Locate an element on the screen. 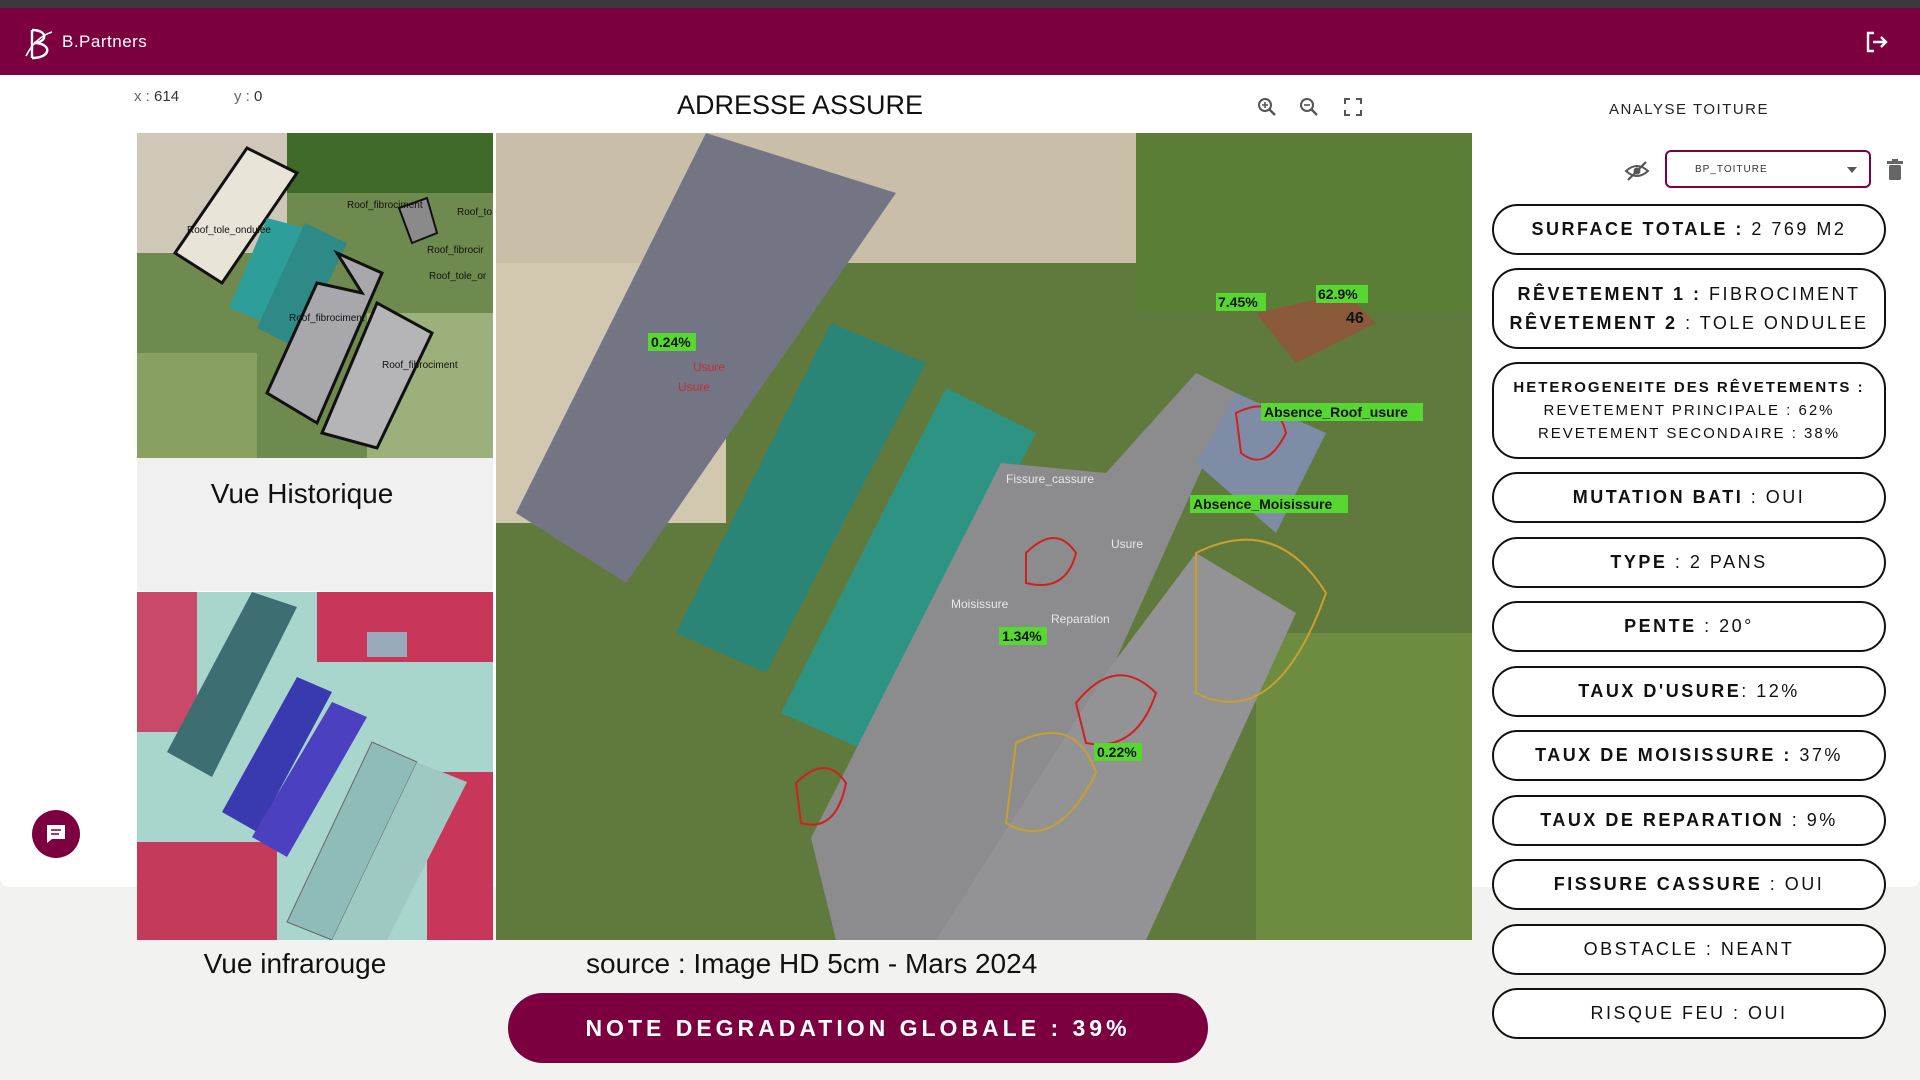 The image size is (1920, 1080). chat-icon is located at coordinates (56, 834).